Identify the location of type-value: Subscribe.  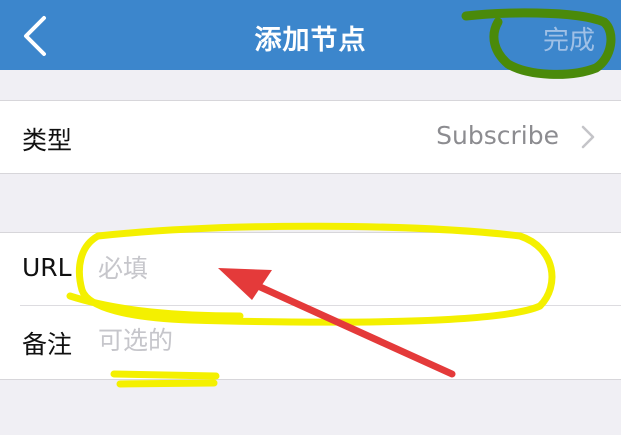
(497, 135).